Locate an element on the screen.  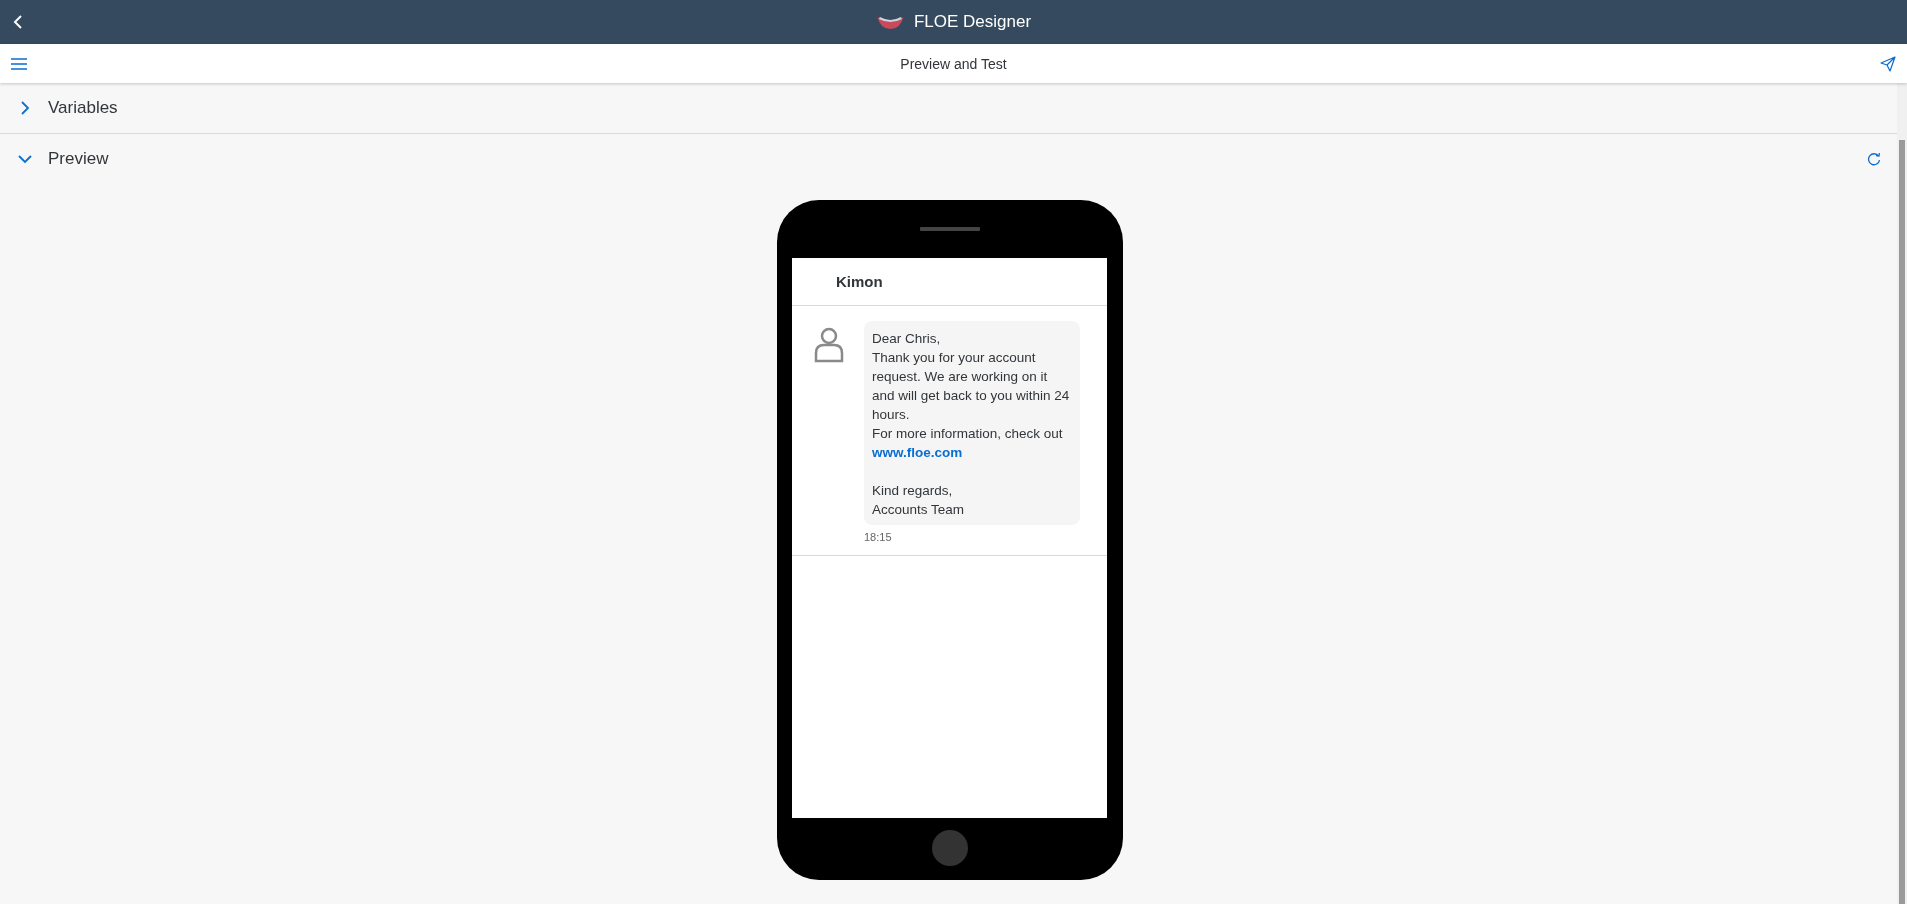
message-time: 18:15 is located at coordinates (878, 537).